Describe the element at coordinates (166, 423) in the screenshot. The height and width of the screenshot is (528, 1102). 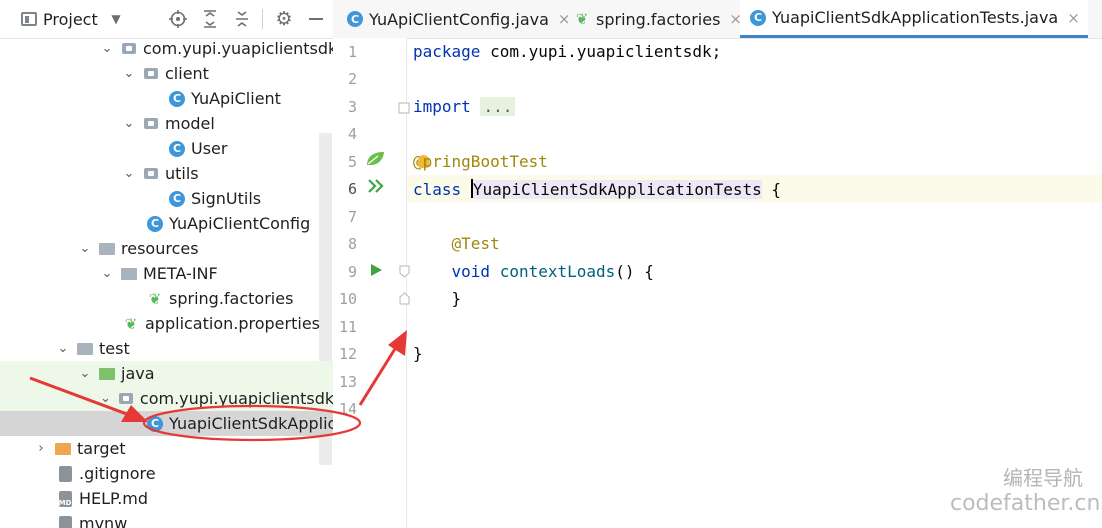
I see `tree-item-test-class: C YuapiClientSdkApplica` at that location.